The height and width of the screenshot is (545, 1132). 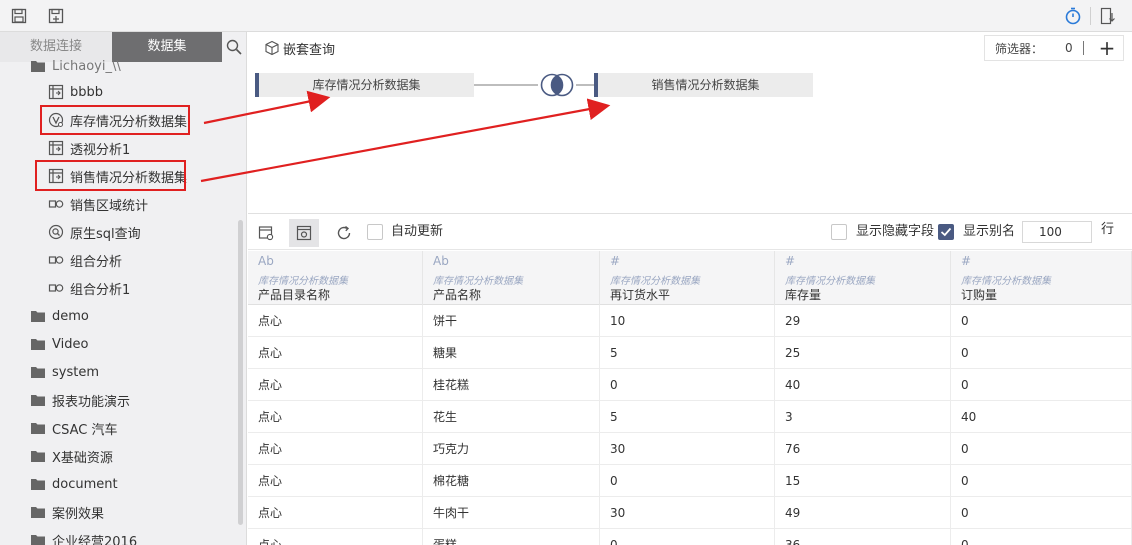 What do you see at coordinates (110, 175) in the screenshot?
I see `highlight-box-sales` at bounding box center [110, 175].